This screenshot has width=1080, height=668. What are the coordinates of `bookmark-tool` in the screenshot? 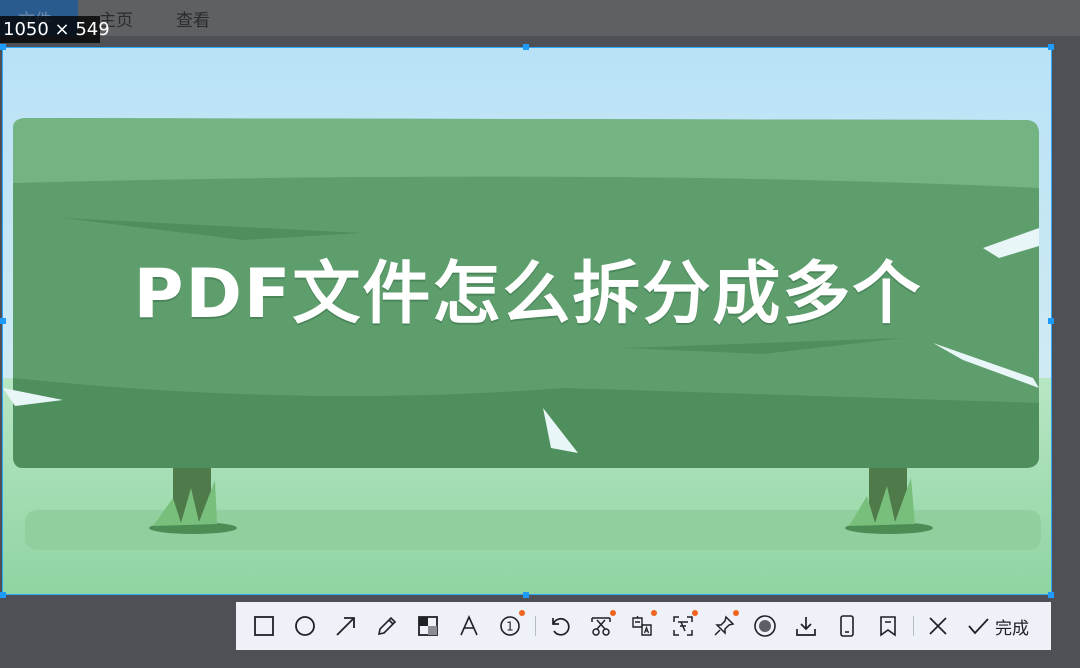 It's located at (888, 626).